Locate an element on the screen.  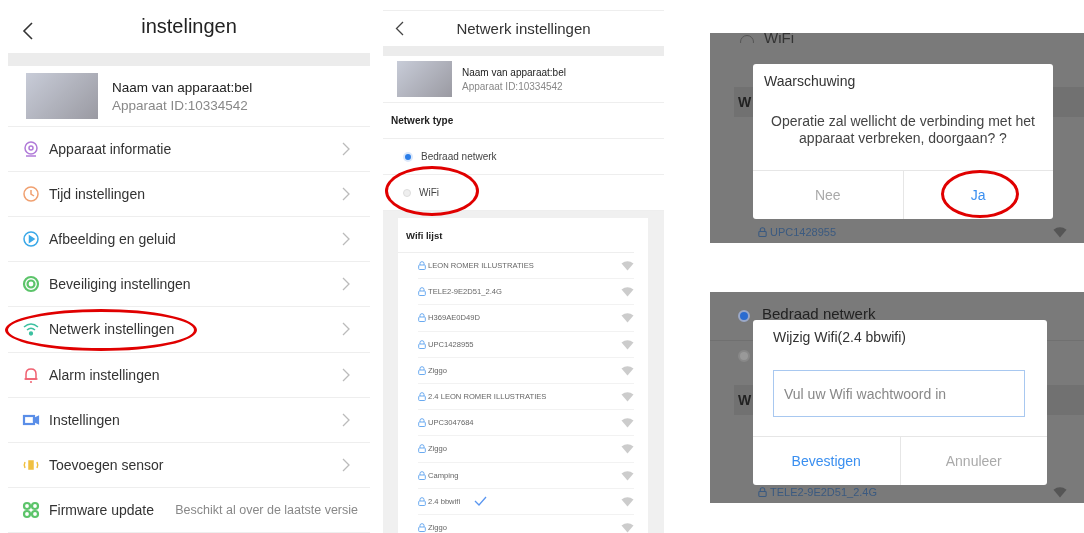
screen-title: Netwerk instellingen is located at coordinates (523, 28).